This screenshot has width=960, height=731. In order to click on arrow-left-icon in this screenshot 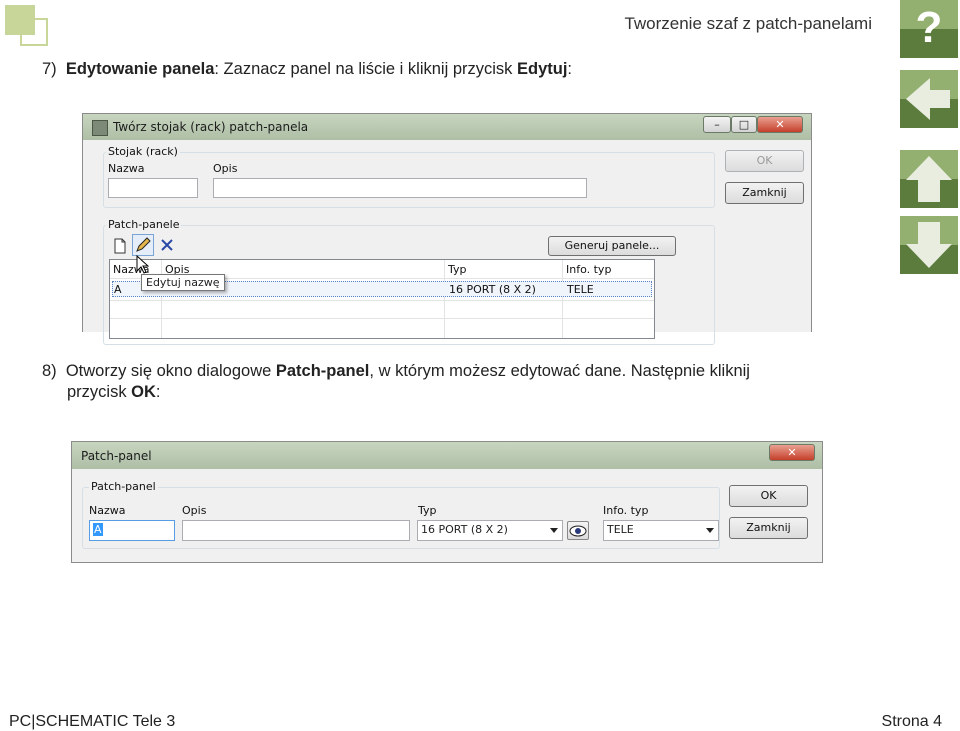, I will do `click(928, 99)`.